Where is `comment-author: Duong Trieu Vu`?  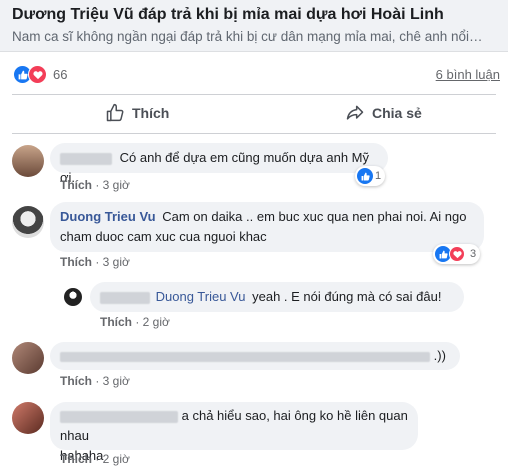 comment-author: Duong Trieu Vu is located at coordinates (108, 216).